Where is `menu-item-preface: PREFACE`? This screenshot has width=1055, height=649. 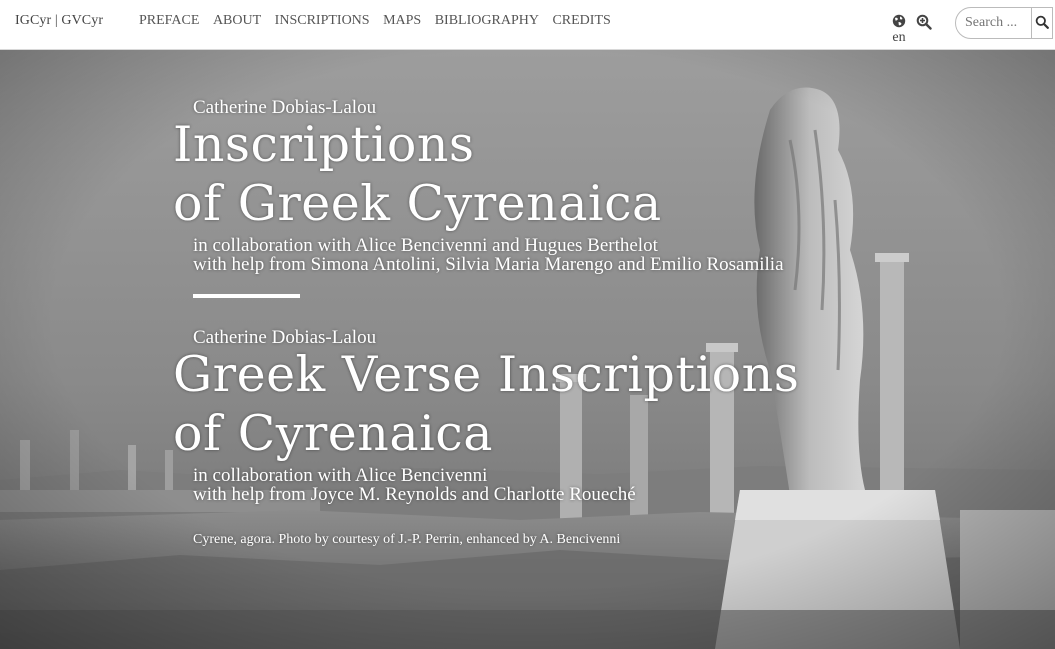
menu-item-preface: PREFACE is located at coordinates (169, 21).